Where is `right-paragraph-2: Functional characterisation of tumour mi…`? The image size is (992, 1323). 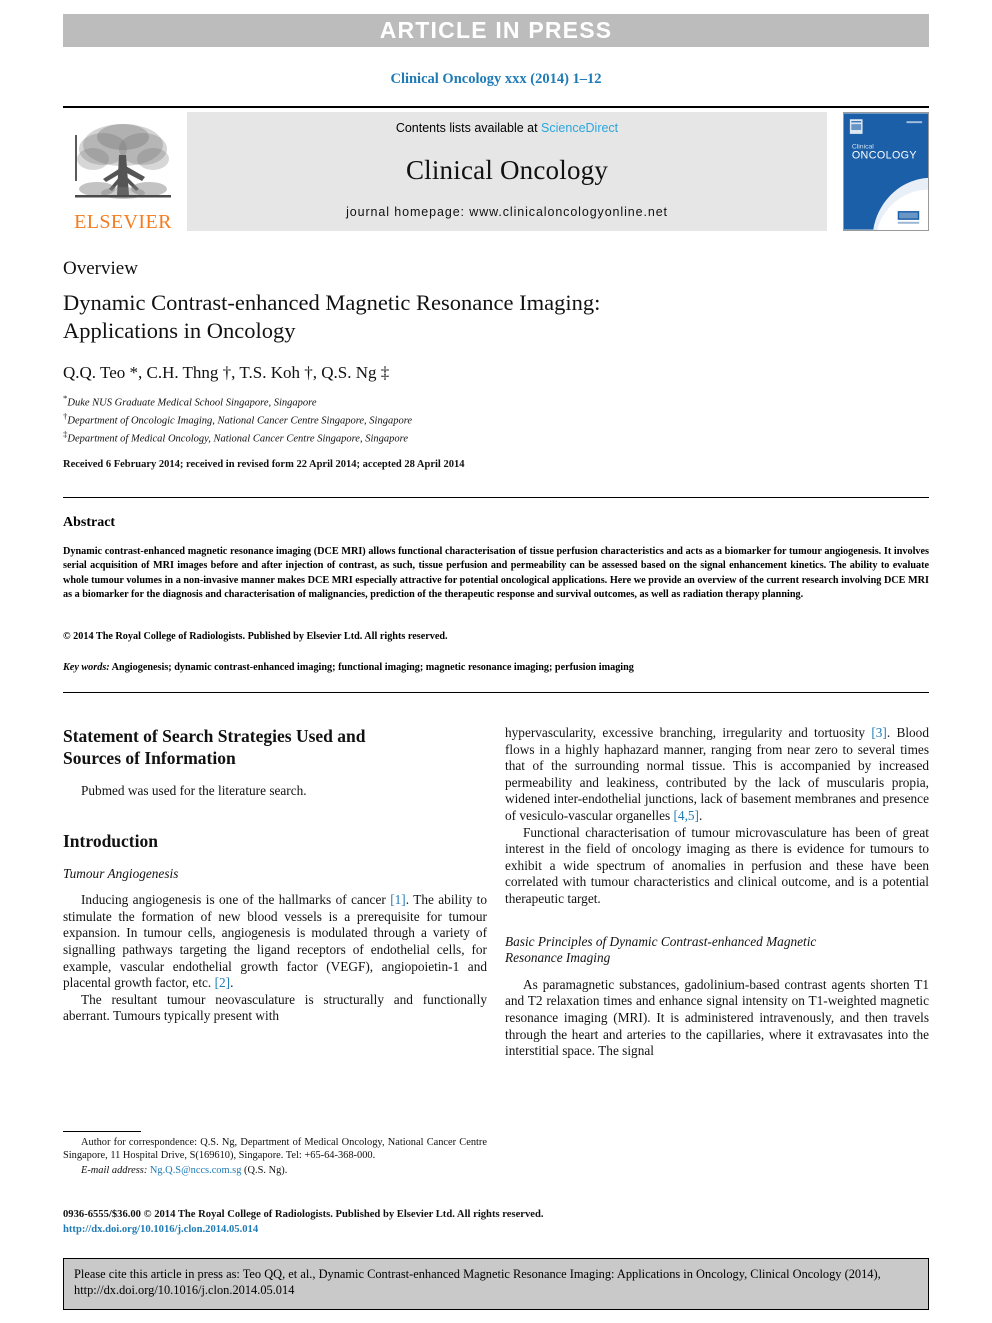 right-paragraph-2: Functional characterisation of tumour mi… is located at coordinates (717, 865).